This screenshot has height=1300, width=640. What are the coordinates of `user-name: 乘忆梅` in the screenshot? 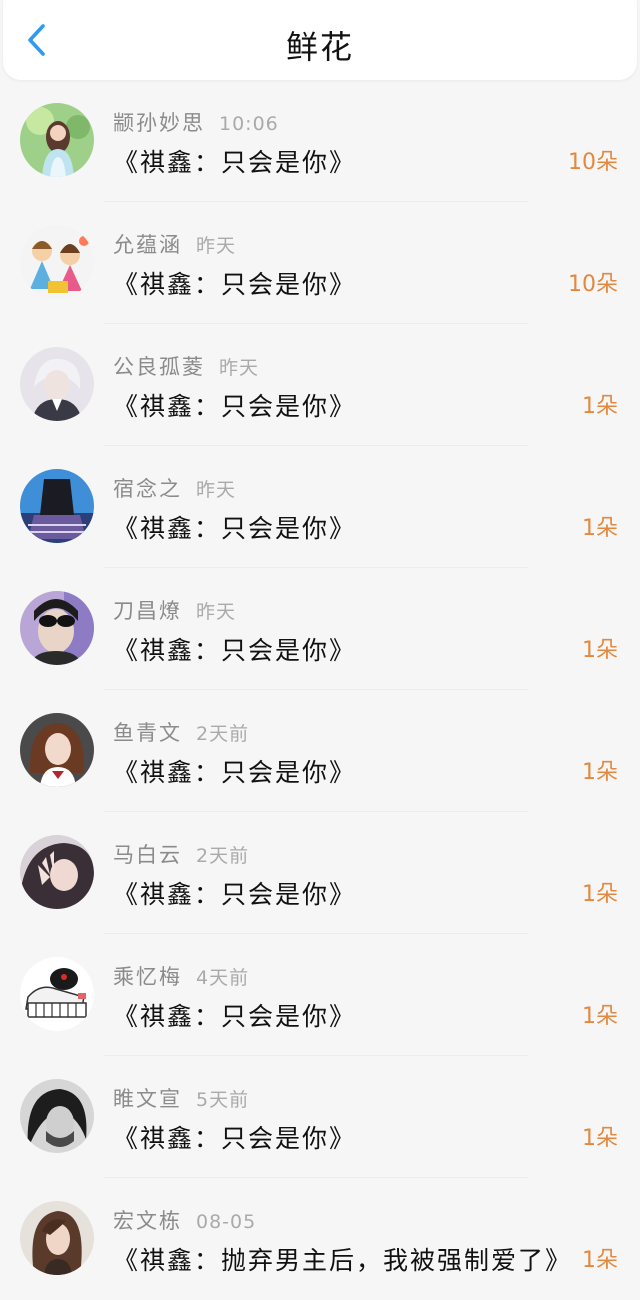 It's located at (147, 977).